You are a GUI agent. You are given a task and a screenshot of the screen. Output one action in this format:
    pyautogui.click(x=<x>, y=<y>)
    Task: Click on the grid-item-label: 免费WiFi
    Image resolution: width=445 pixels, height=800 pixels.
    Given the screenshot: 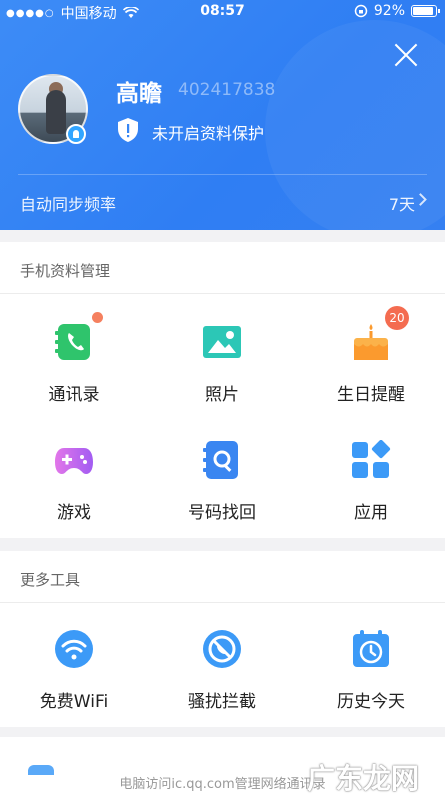 What is the action you would take?
    pyautogui.click(x=74, y=702)
    